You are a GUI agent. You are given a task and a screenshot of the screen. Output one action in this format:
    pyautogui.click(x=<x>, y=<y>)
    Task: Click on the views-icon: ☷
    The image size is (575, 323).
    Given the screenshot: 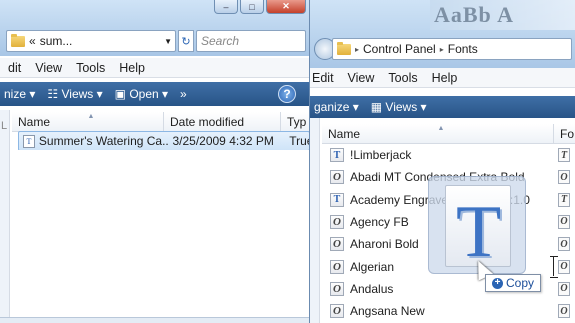 What is the action you would take?
    pyautogui.click(x=53, y=94)
    